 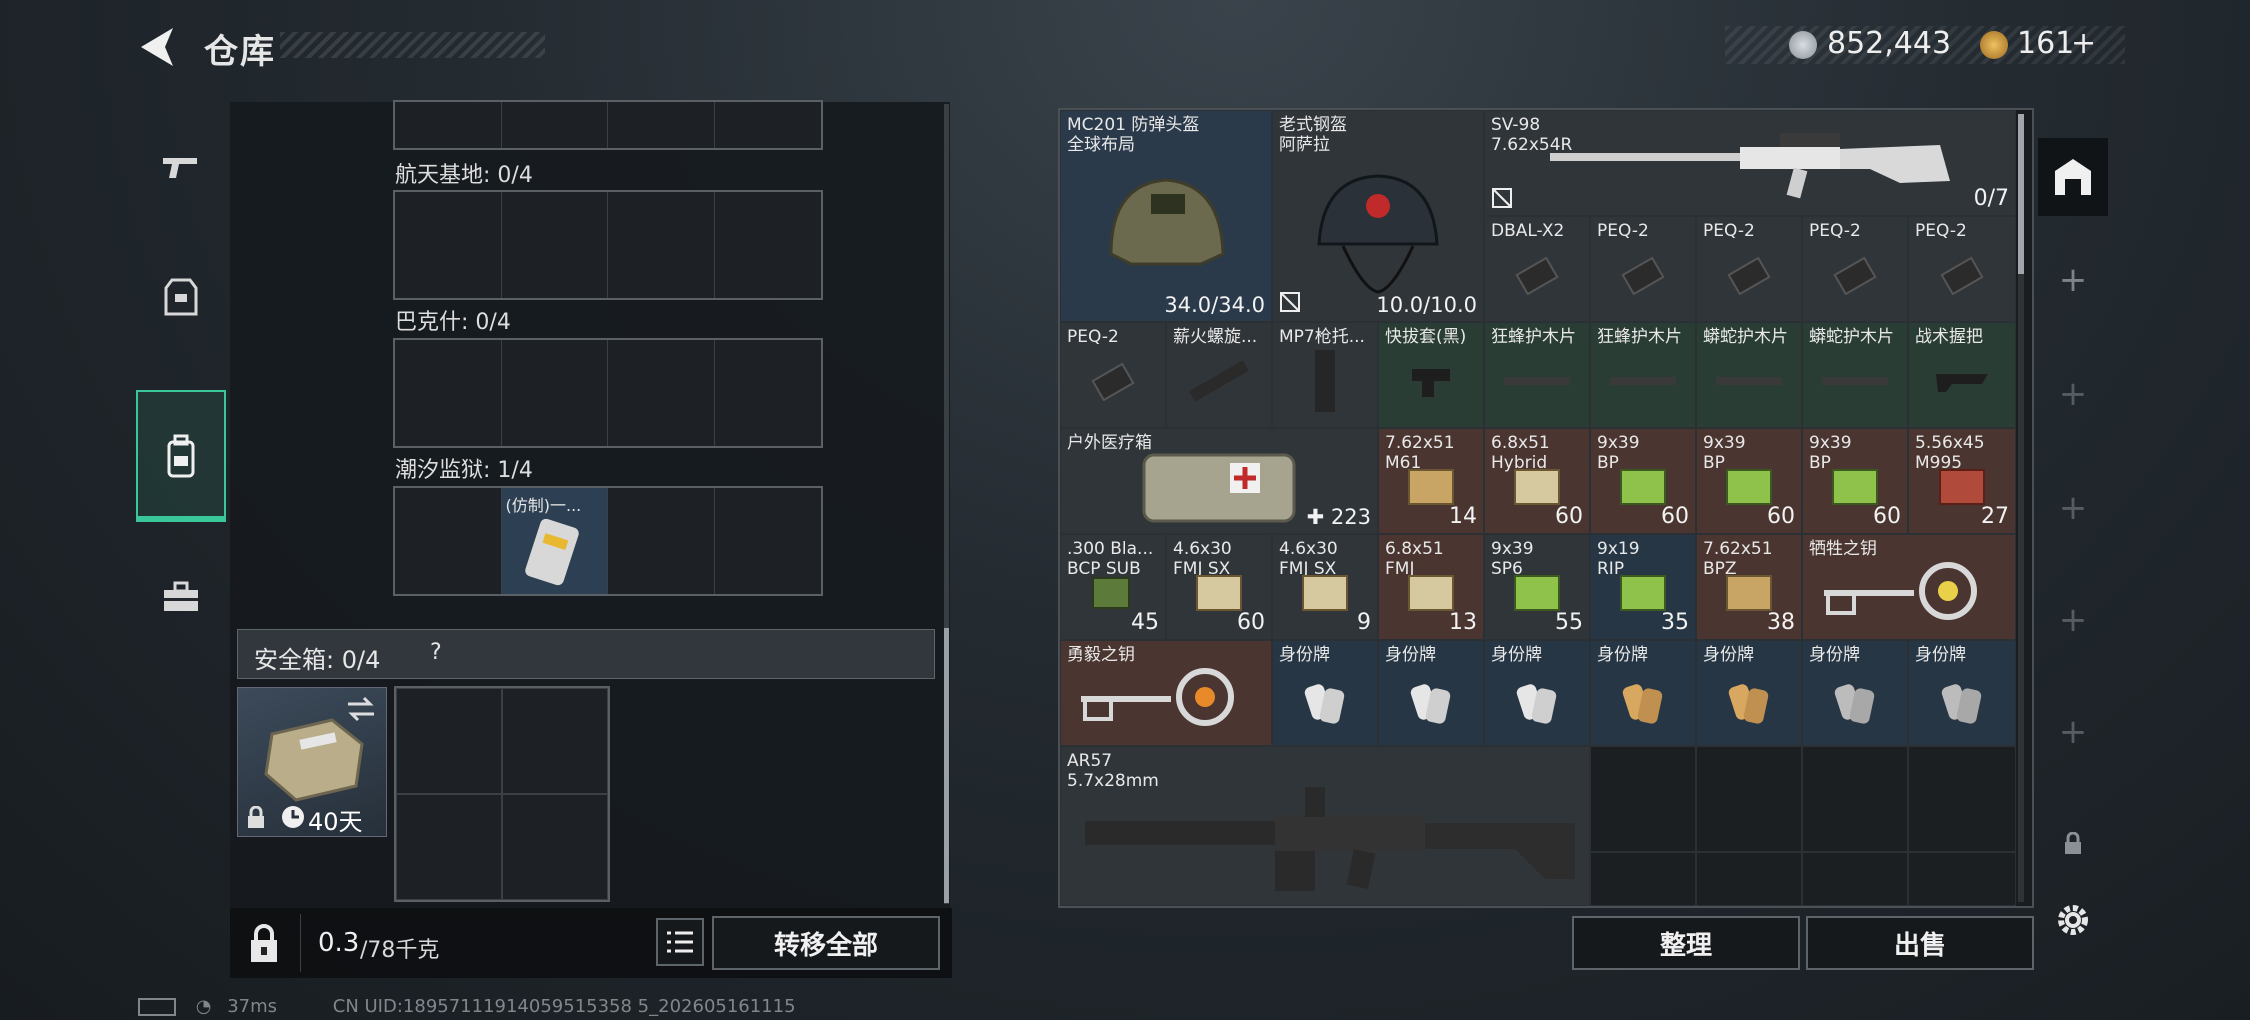 I want to click on settings-button, so click(x=2073, y=920).